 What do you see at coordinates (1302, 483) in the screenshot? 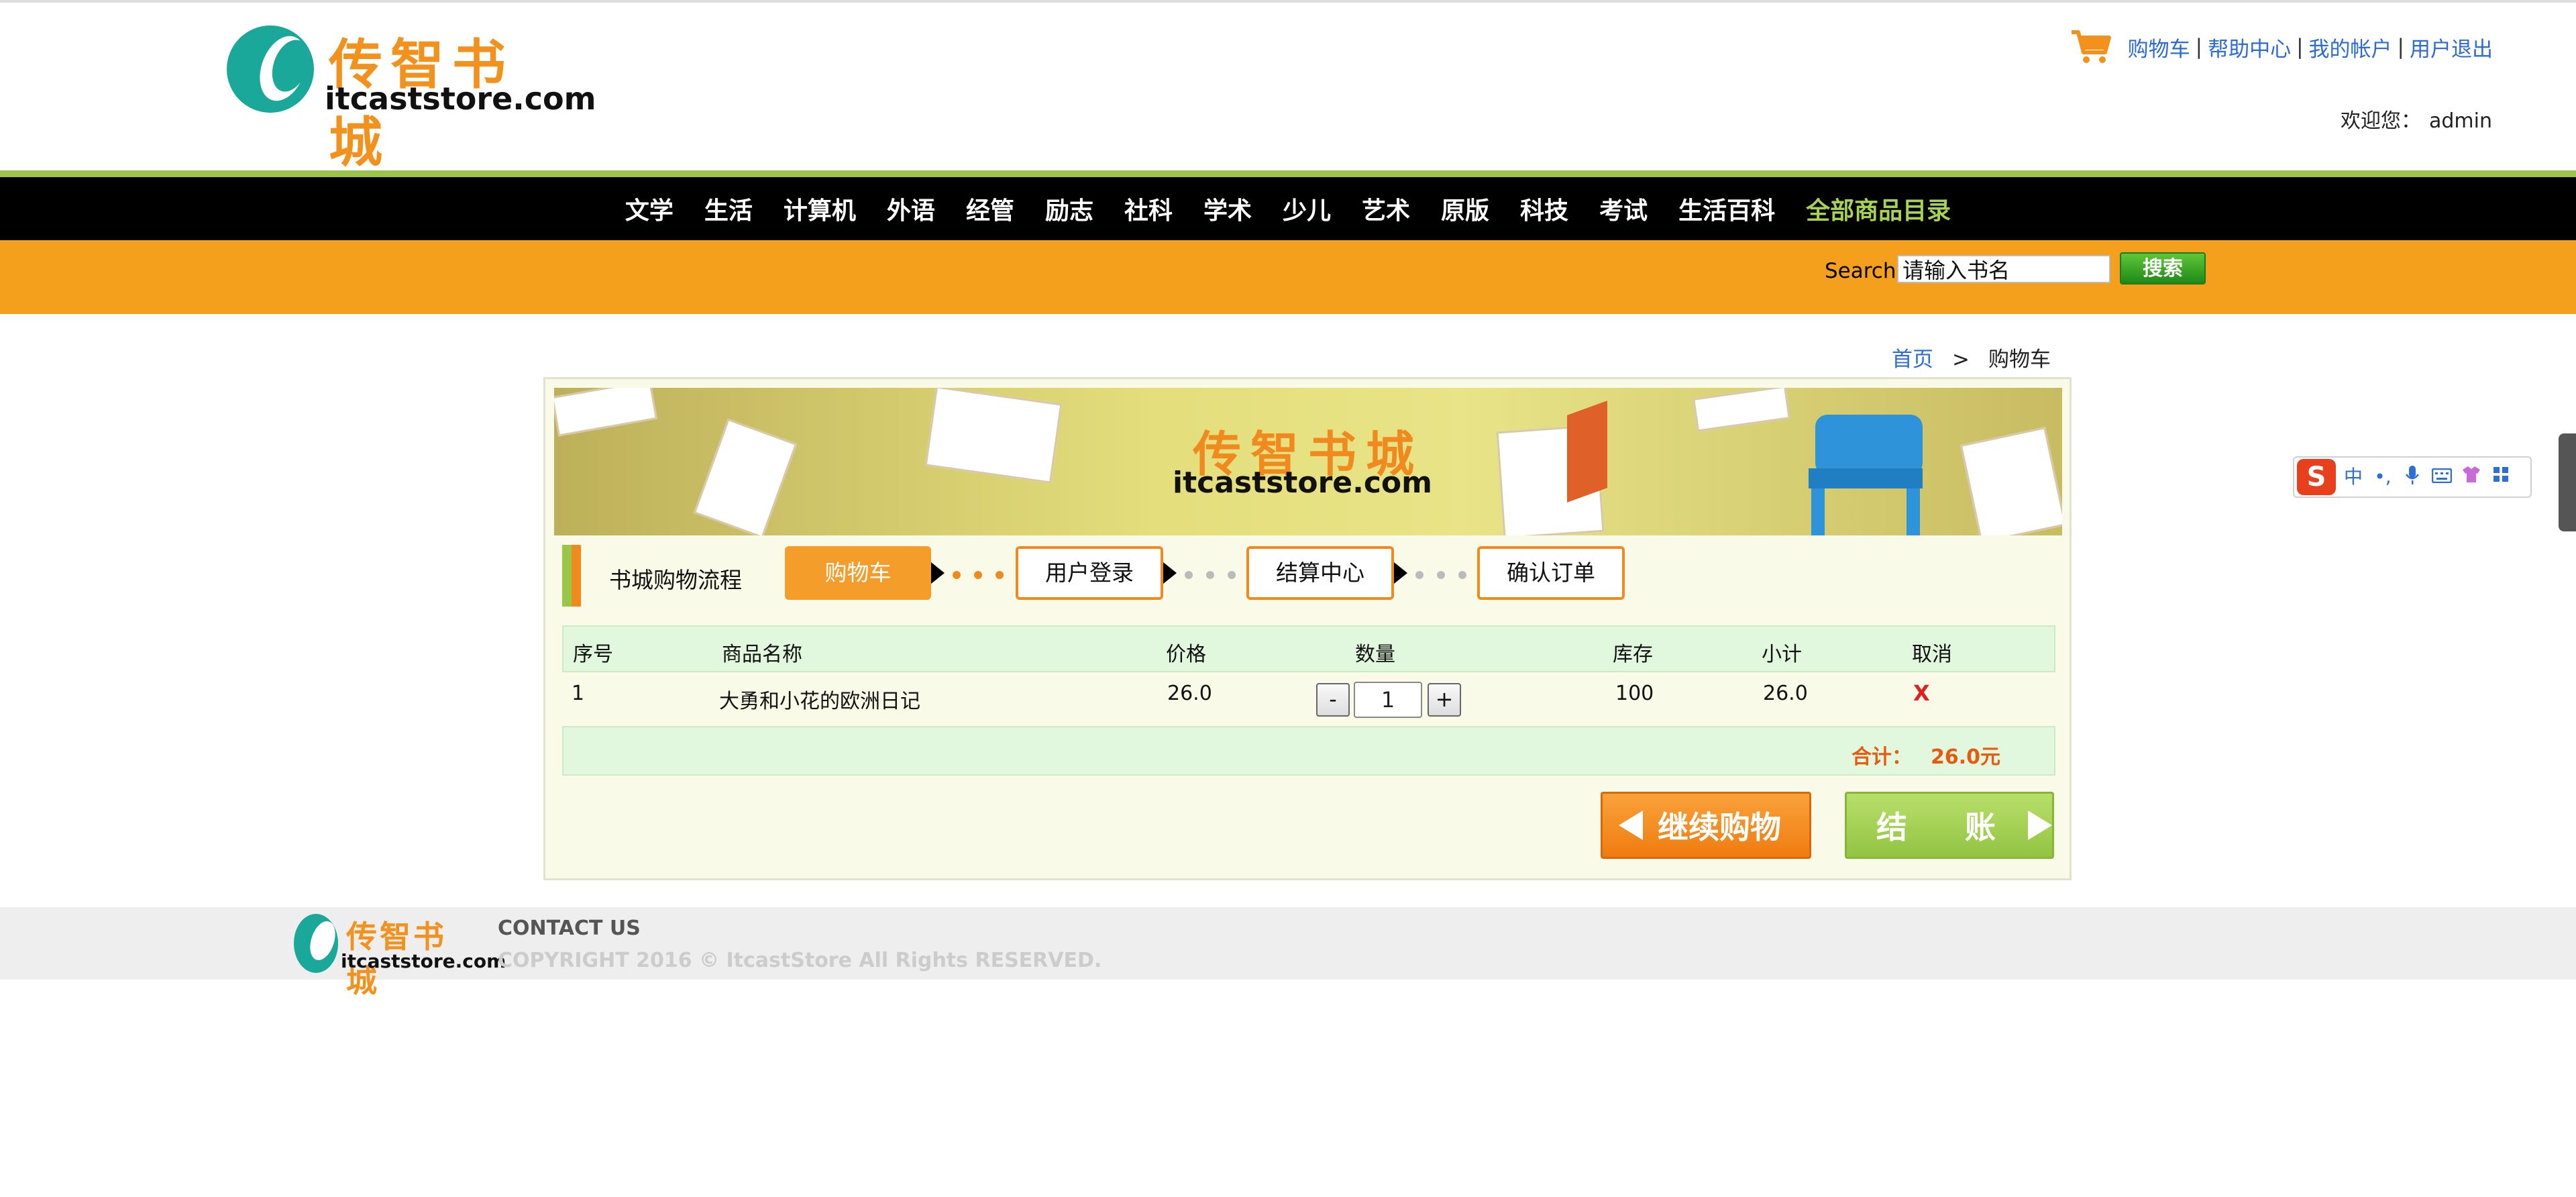
I see `banner-title-en: itcaststore.com` at bounding box center [1302, 483].